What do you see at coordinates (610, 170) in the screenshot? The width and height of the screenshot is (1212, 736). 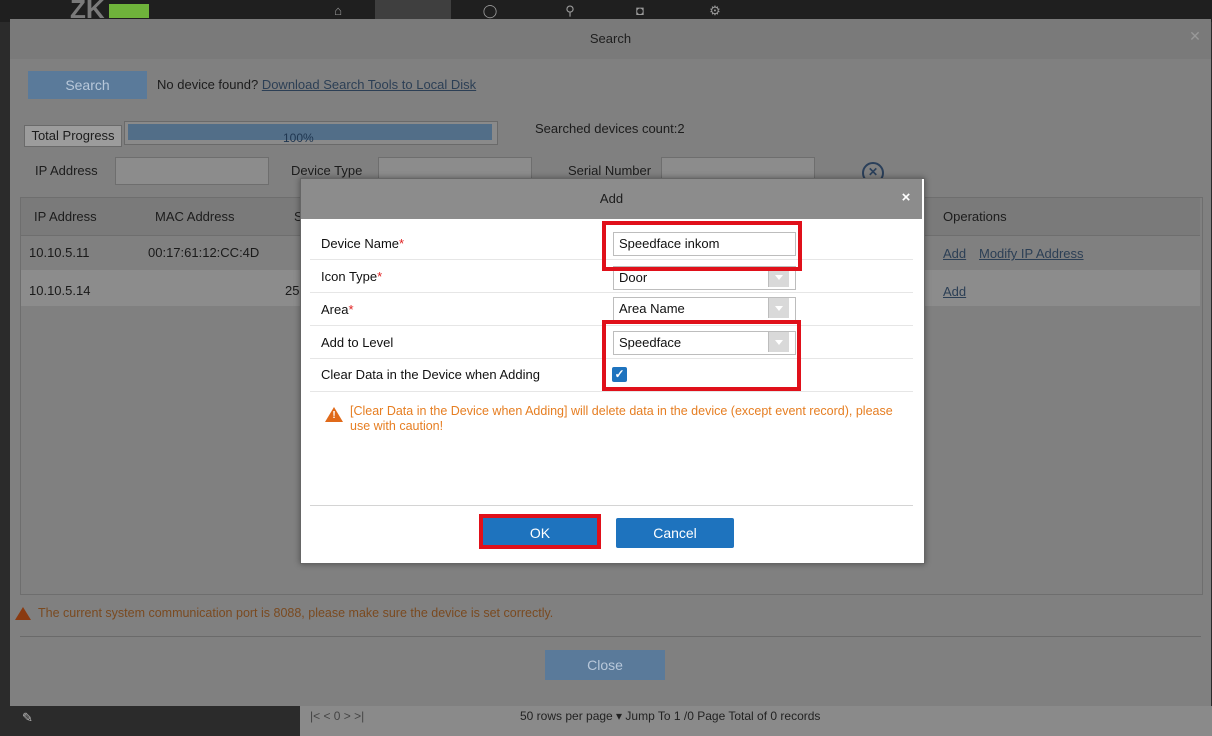 I see `serial-number-filter-label: Serial Number` at bounding box center [610, 170].